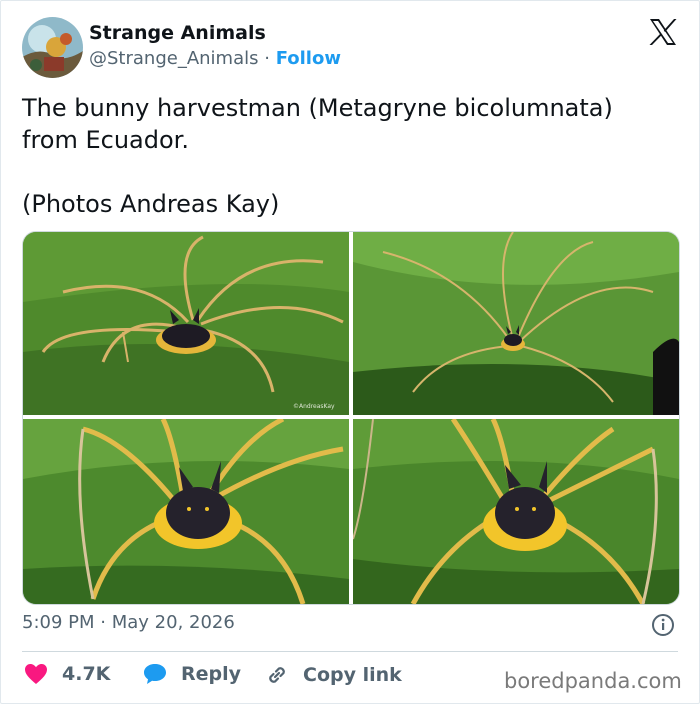  I want to click on divider, so click(350, 651).